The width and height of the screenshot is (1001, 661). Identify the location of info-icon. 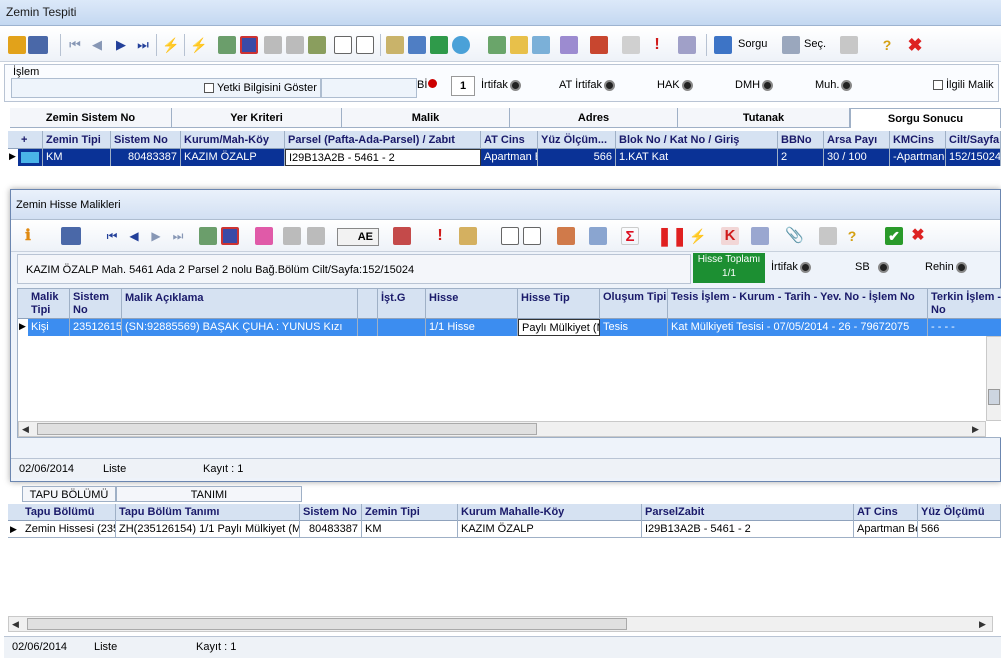
(17, 45).